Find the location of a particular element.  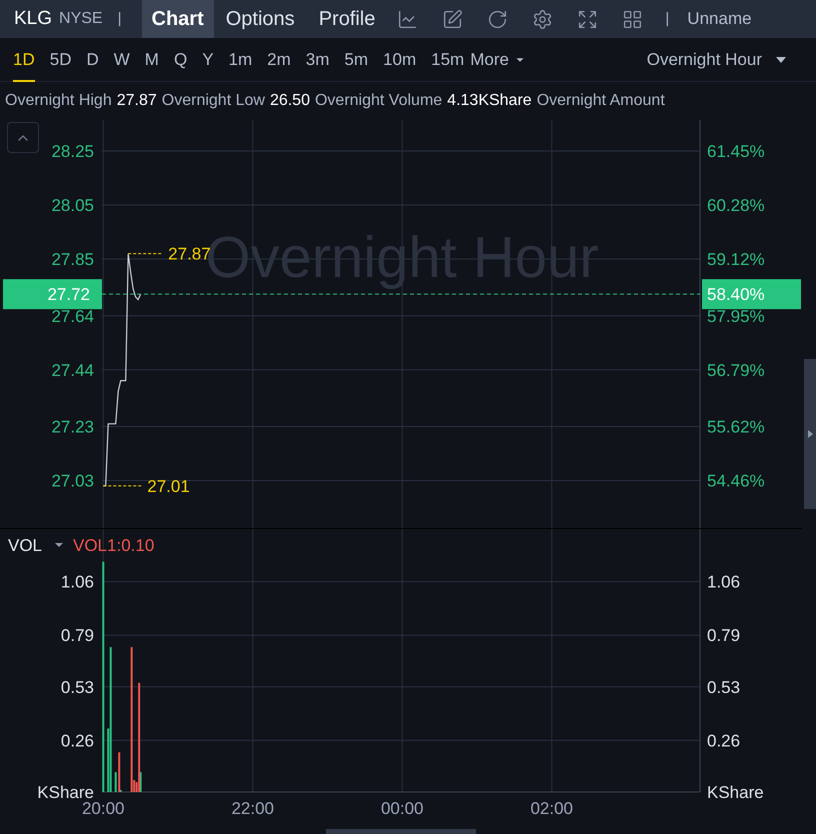

period-tab: D is located at coordinates (92, 60).